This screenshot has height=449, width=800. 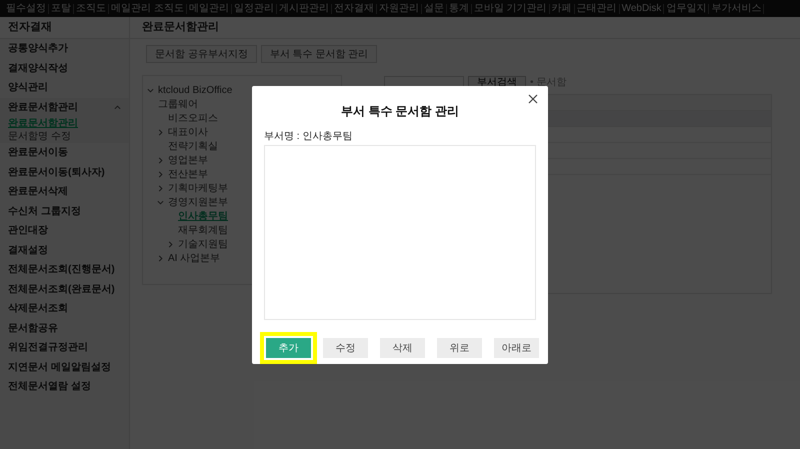 I want to click on sidebar-item: 완료문서삭제, so click(x=38, y=192).